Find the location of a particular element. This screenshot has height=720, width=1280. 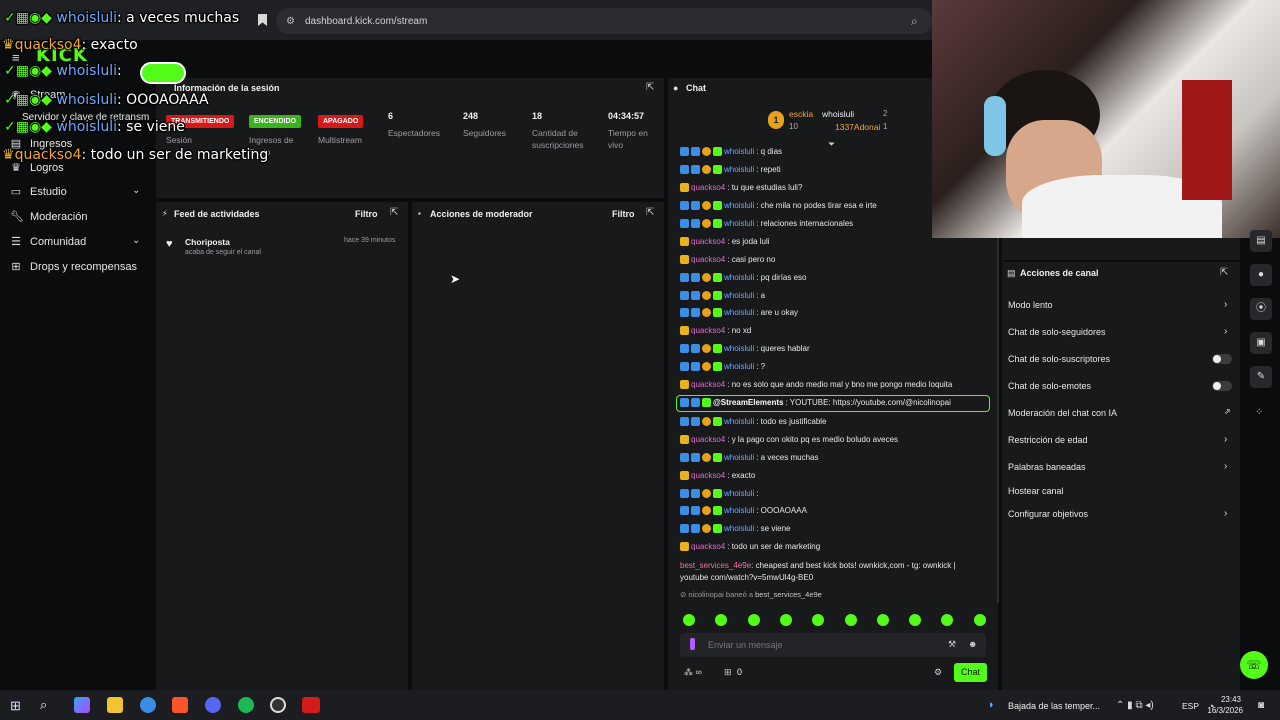

notification-icon: ◙ is located at coordinates (1261, 705).